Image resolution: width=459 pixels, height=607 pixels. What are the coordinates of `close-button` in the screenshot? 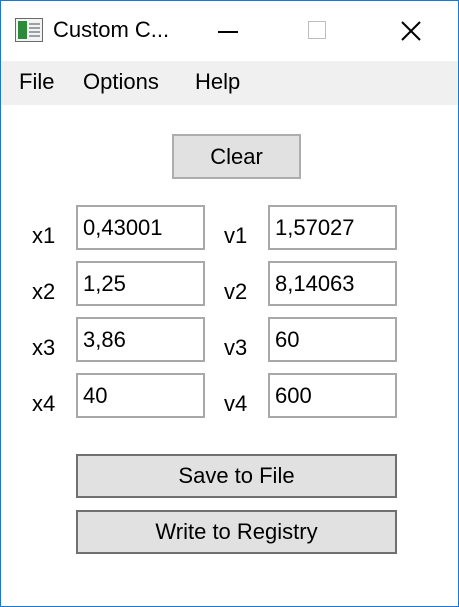 It's located at (411, 31).